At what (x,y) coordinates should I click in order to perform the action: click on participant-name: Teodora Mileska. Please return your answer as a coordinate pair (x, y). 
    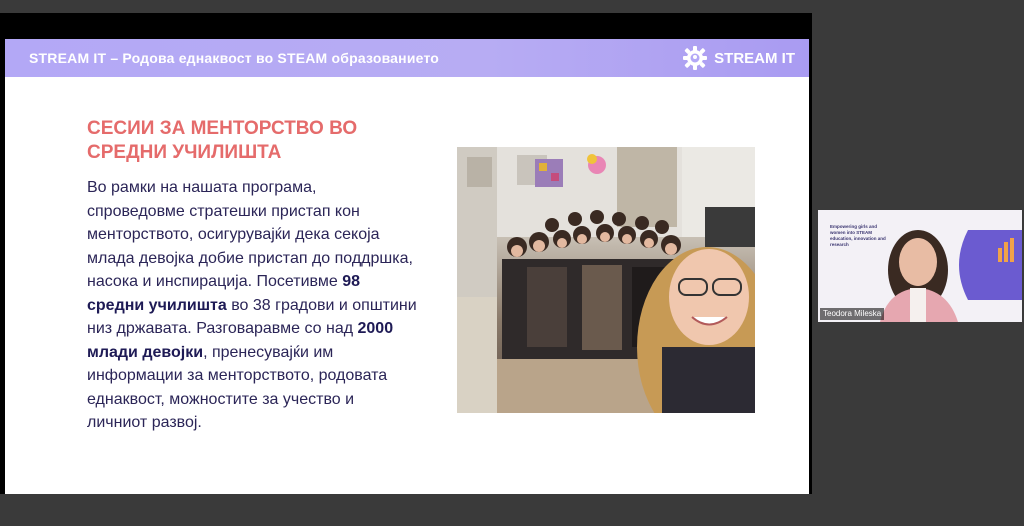
    Looking at the image, I should click on (852, 314).